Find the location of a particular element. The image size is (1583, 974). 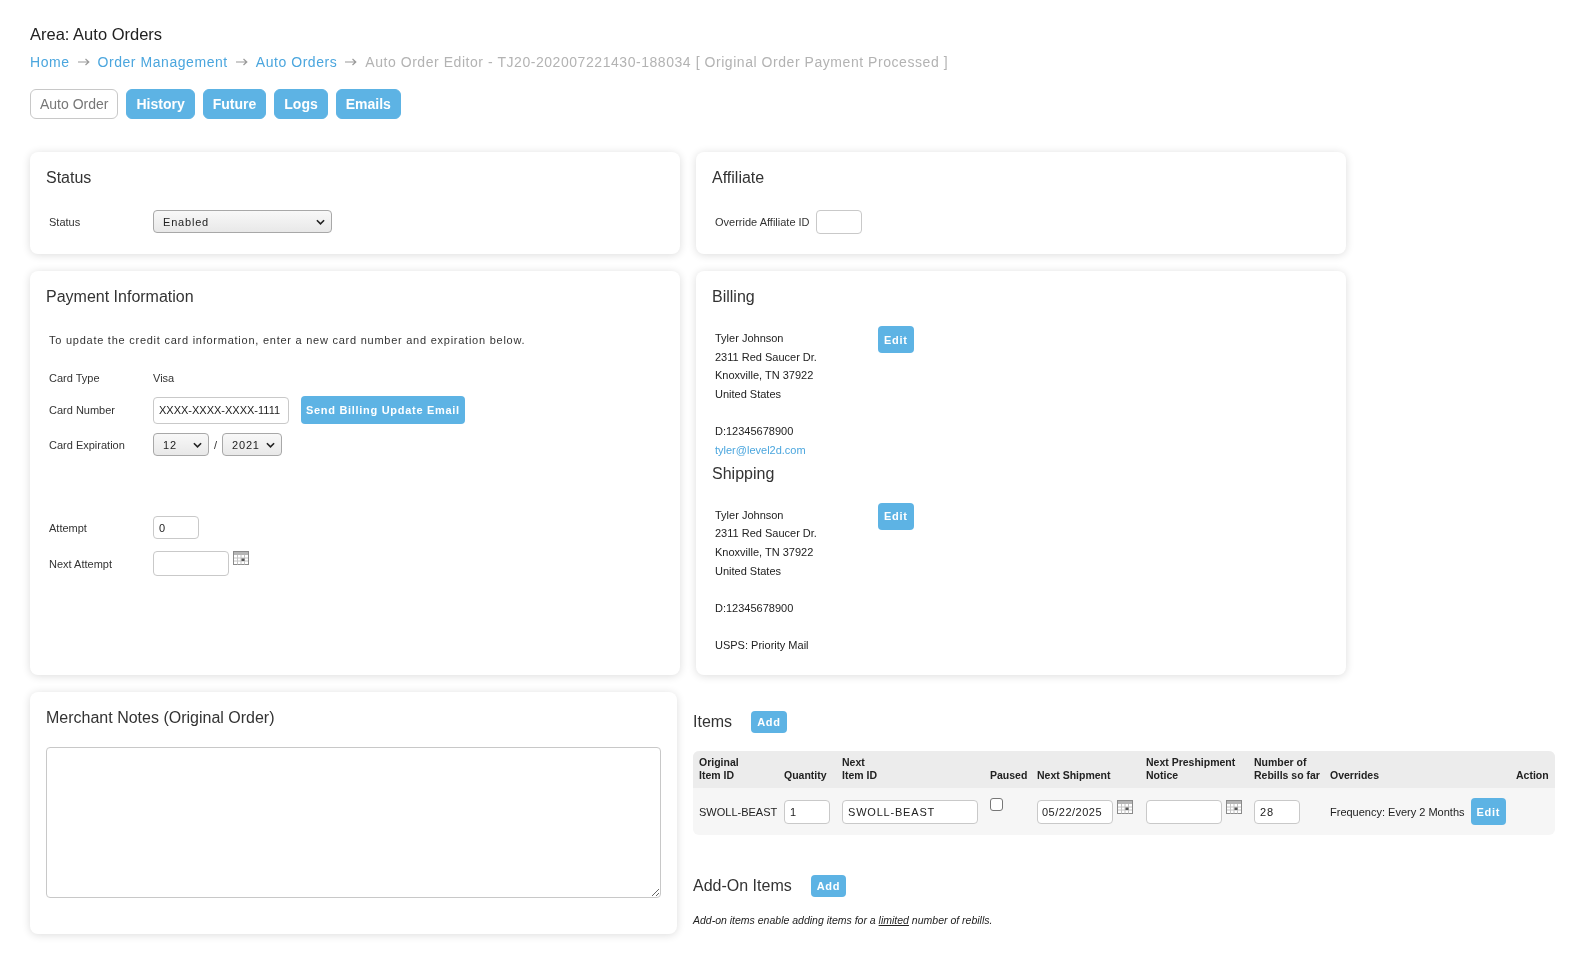

month-select: 12 is located at coordinates (181, 444).